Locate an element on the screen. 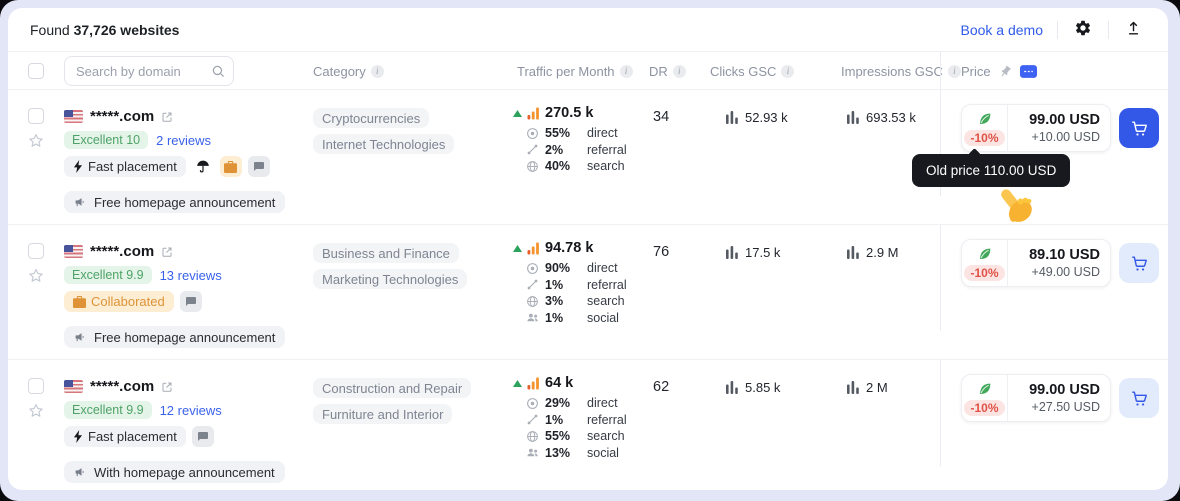 The width and height of the screenshot is (1180, 501). column-clicks: Clicks GSC i is located at coordinates (767, 71).